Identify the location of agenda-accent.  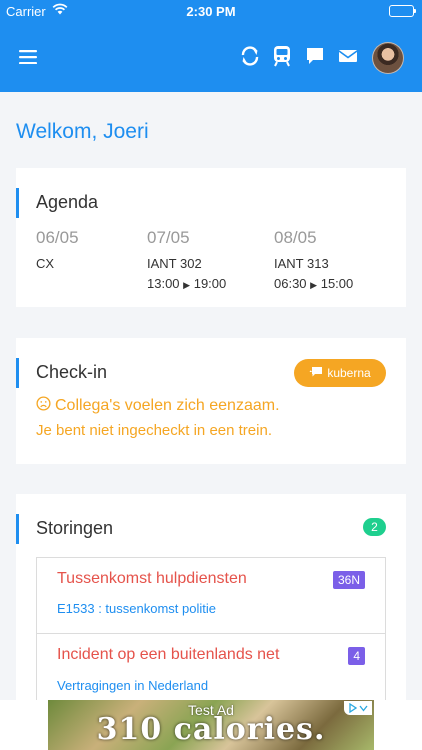
(17, 203).